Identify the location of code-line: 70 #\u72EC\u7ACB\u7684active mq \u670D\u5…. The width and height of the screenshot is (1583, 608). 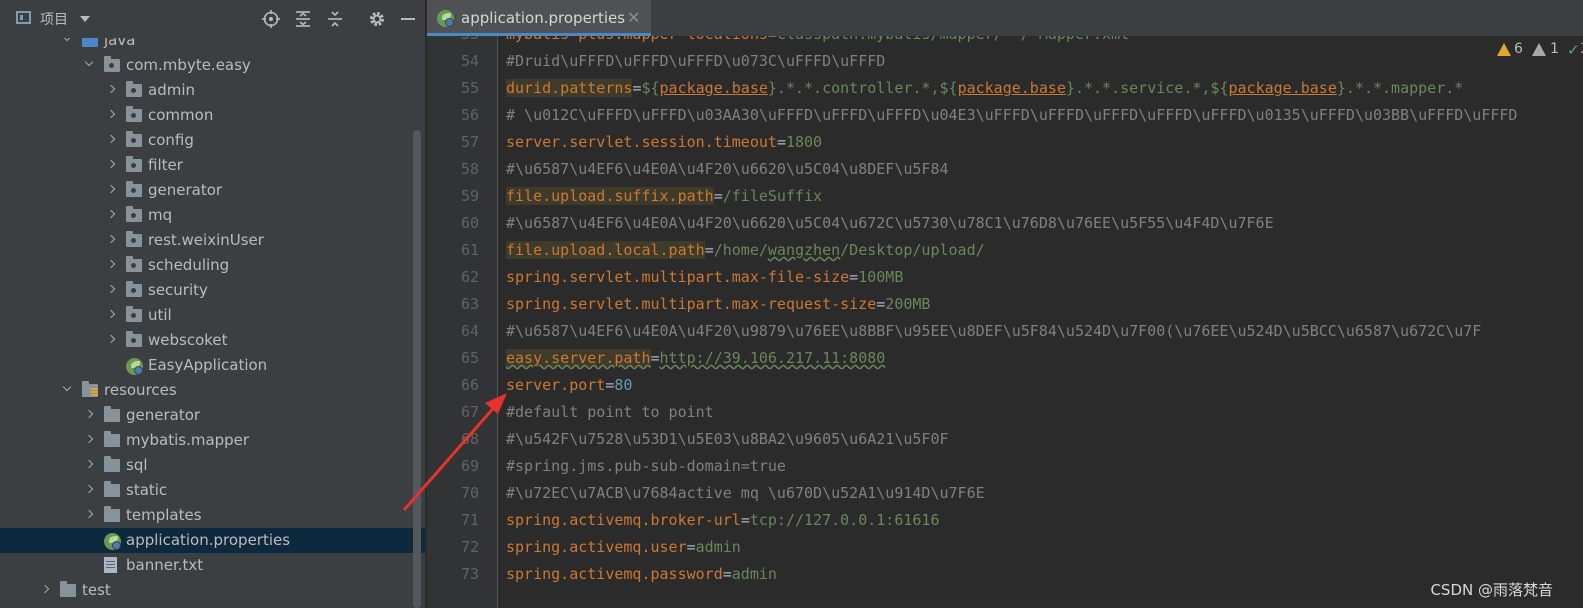
(1005, 493).